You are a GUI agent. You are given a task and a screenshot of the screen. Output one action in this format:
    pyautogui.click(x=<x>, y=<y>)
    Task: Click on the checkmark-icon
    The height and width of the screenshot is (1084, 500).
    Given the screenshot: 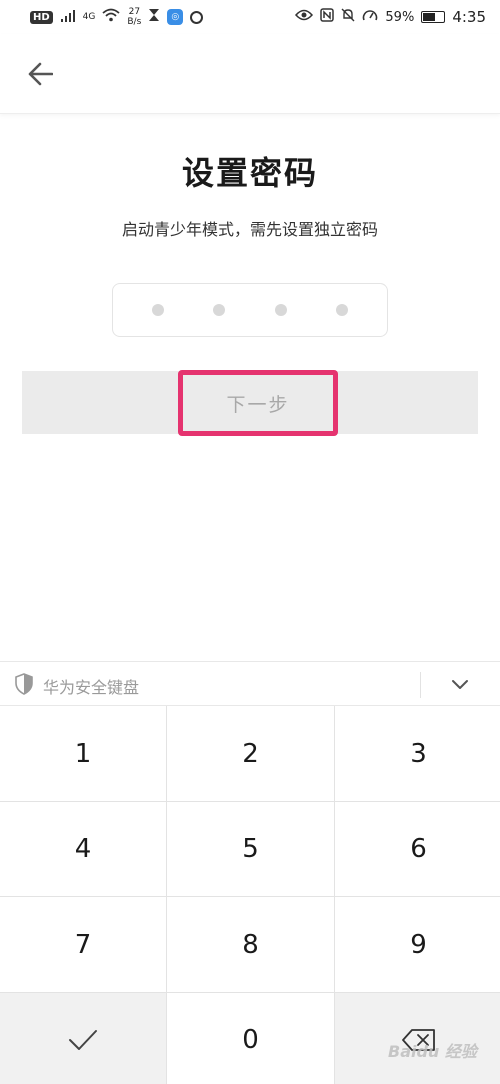 What is the action you would take?
    pyautogui.click(x=83, y=1040)
    